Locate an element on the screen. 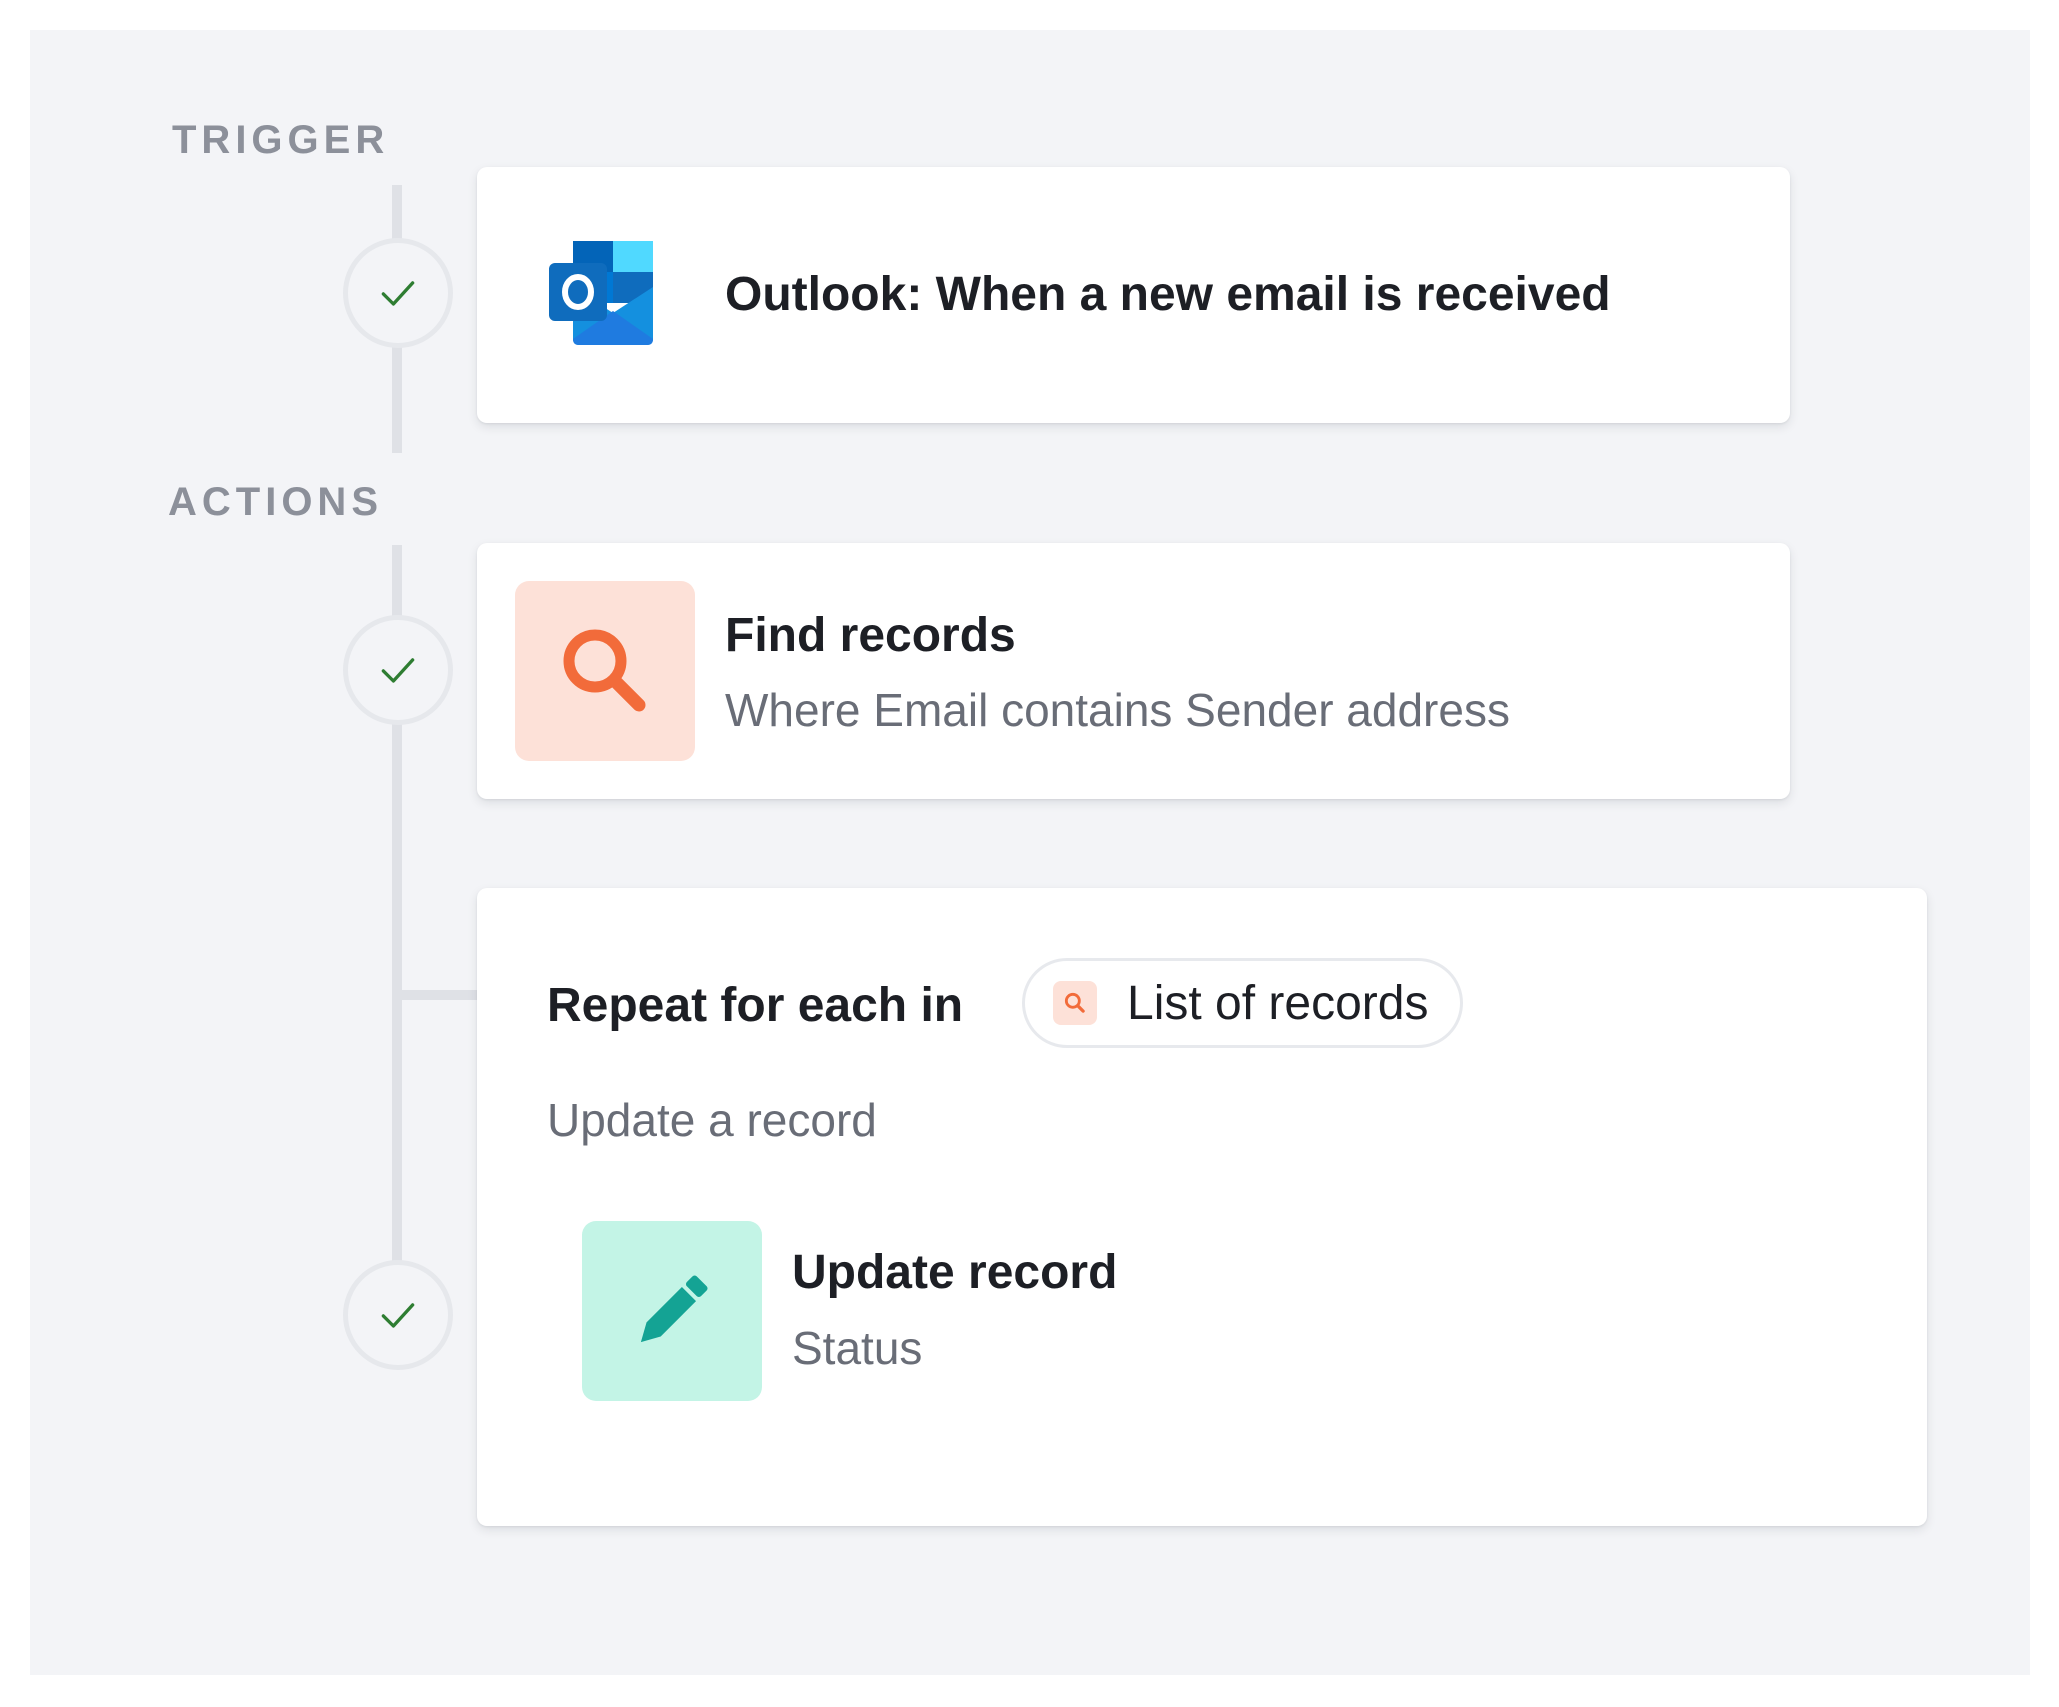  trigger-title: Outlook: When a new email is received is located at coordinates (1168, 294).